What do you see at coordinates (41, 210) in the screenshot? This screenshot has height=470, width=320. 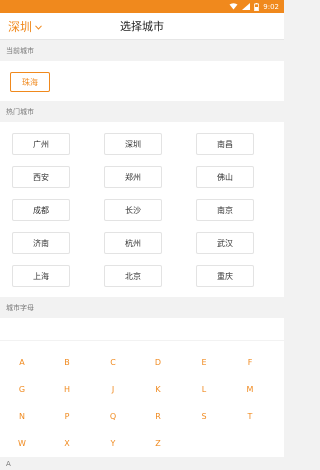 I see `hot-city-button: 成都` at bounding box center [41, 210].